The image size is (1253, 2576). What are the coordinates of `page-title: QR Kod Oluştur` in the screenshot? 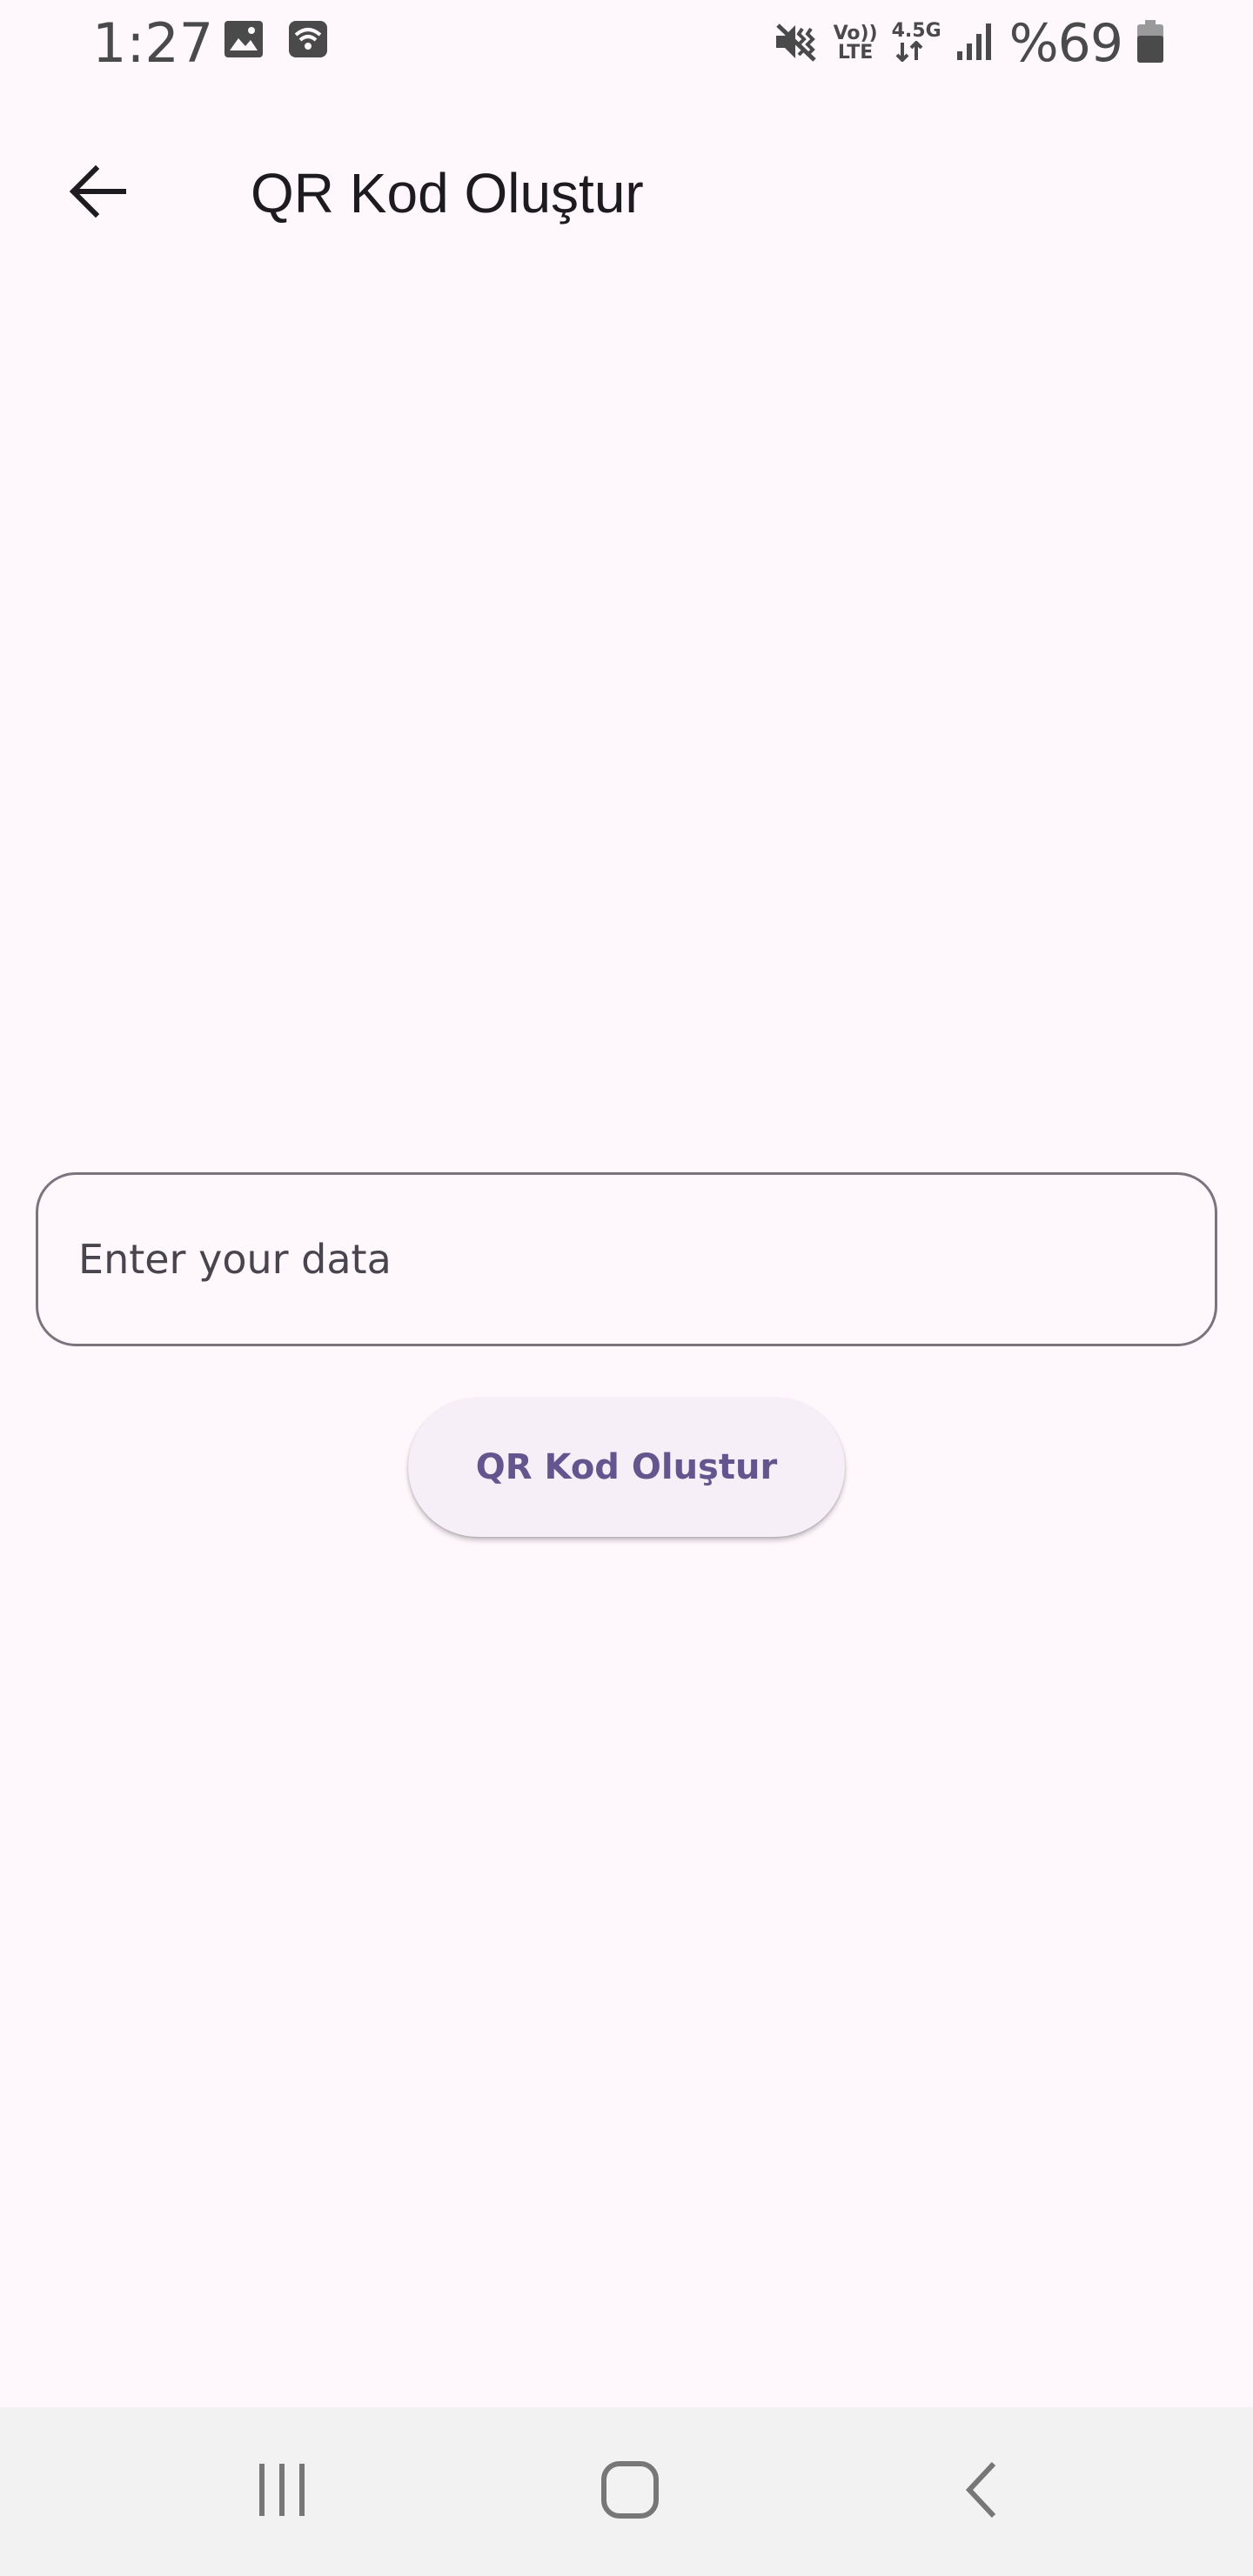 It's located at (448, 193).